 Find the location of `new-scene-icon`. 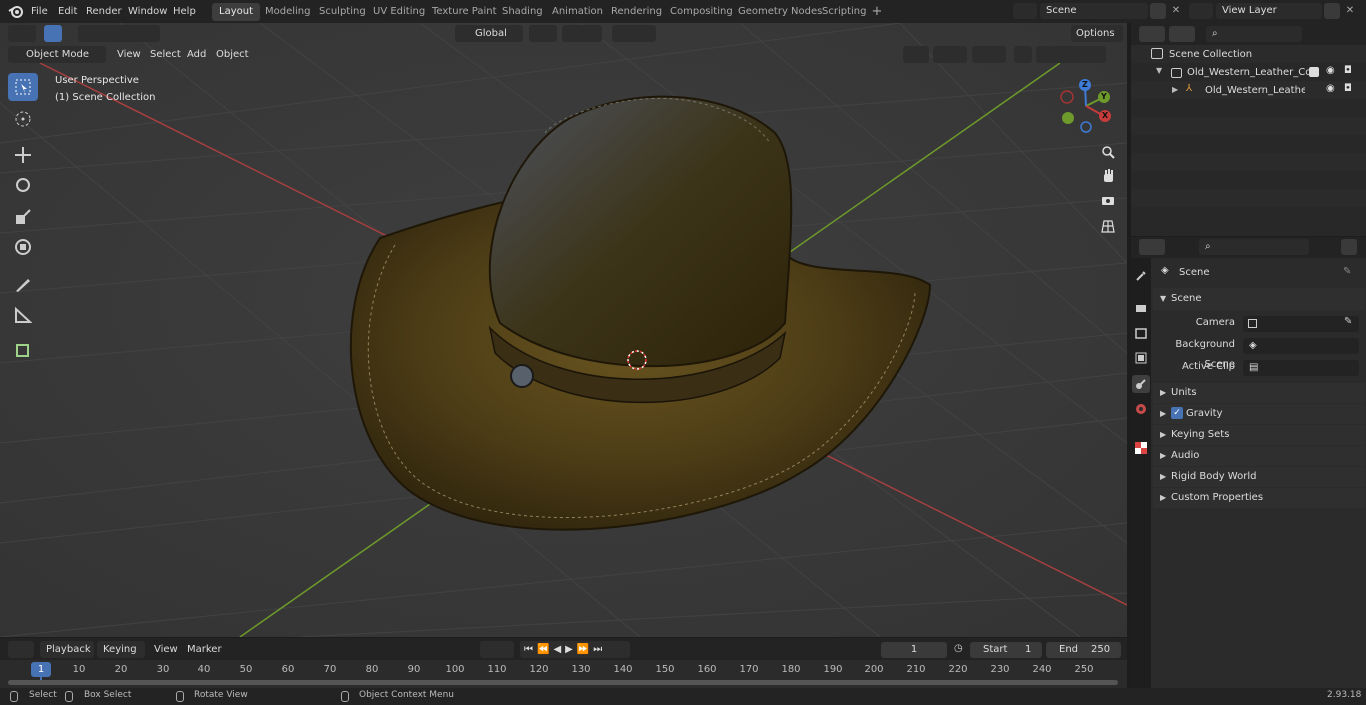

new-scene-icon is located at coordinates (1158, 11).